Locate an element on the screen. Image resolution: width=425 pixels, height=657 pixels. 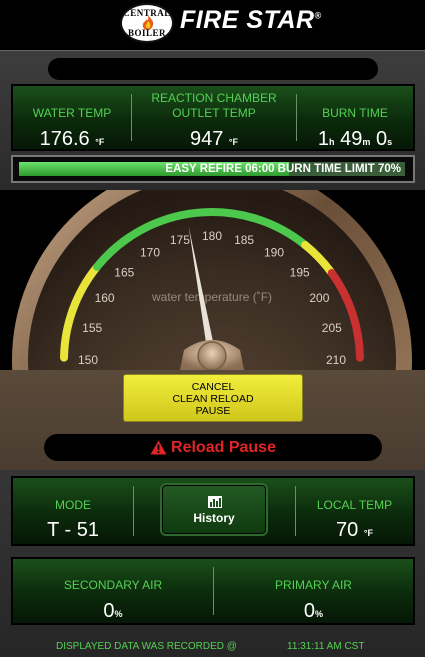
app-header: CENTRAL BOILER FIRE STAR® is located at coordinates (212, 25).